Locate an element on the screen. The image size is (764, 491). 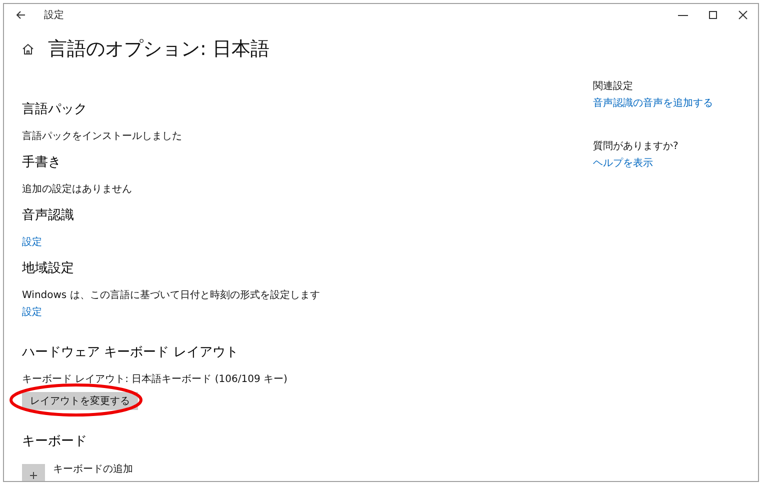
section-heading: 手書き is located at coordinates (41, 163).